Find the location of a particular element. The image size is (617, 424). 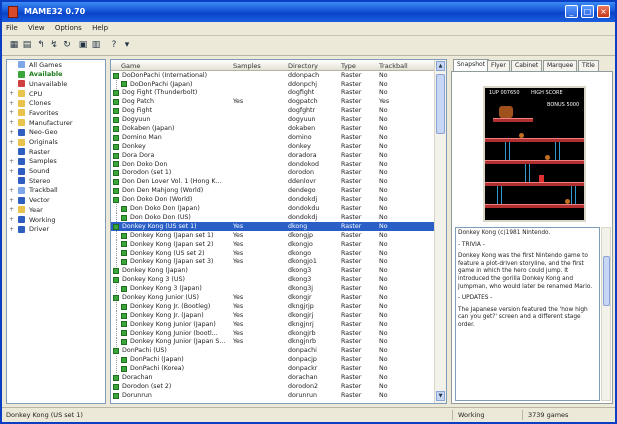

tab-snapshot: Snapshot is located at coordinates (471, 65).